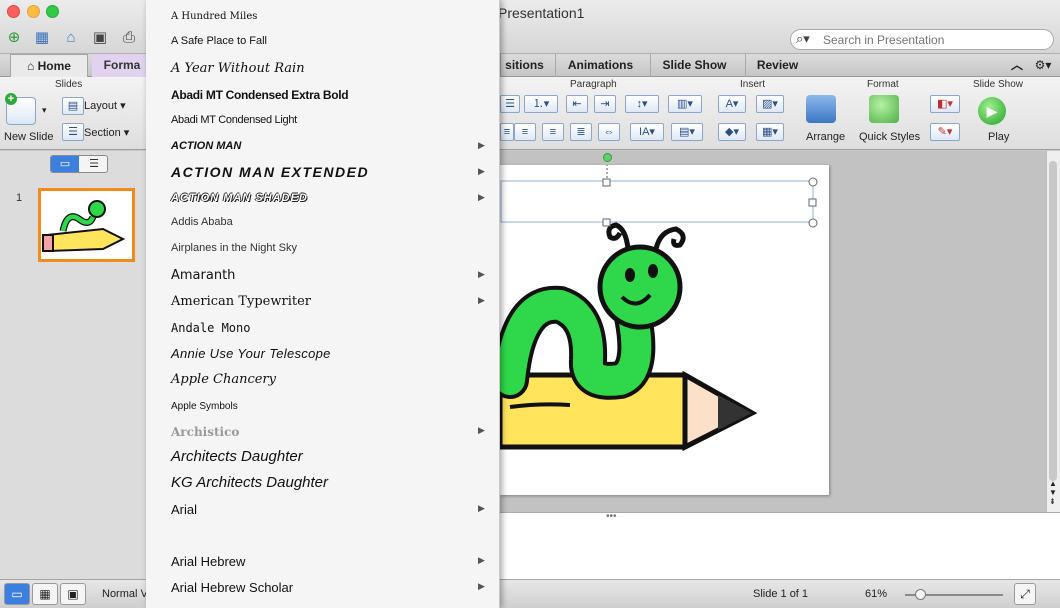 This screenshot has height=608, width=1060. Describe the element at coordinates (935, 39) in the screenshot. I see `search-input` at that location.